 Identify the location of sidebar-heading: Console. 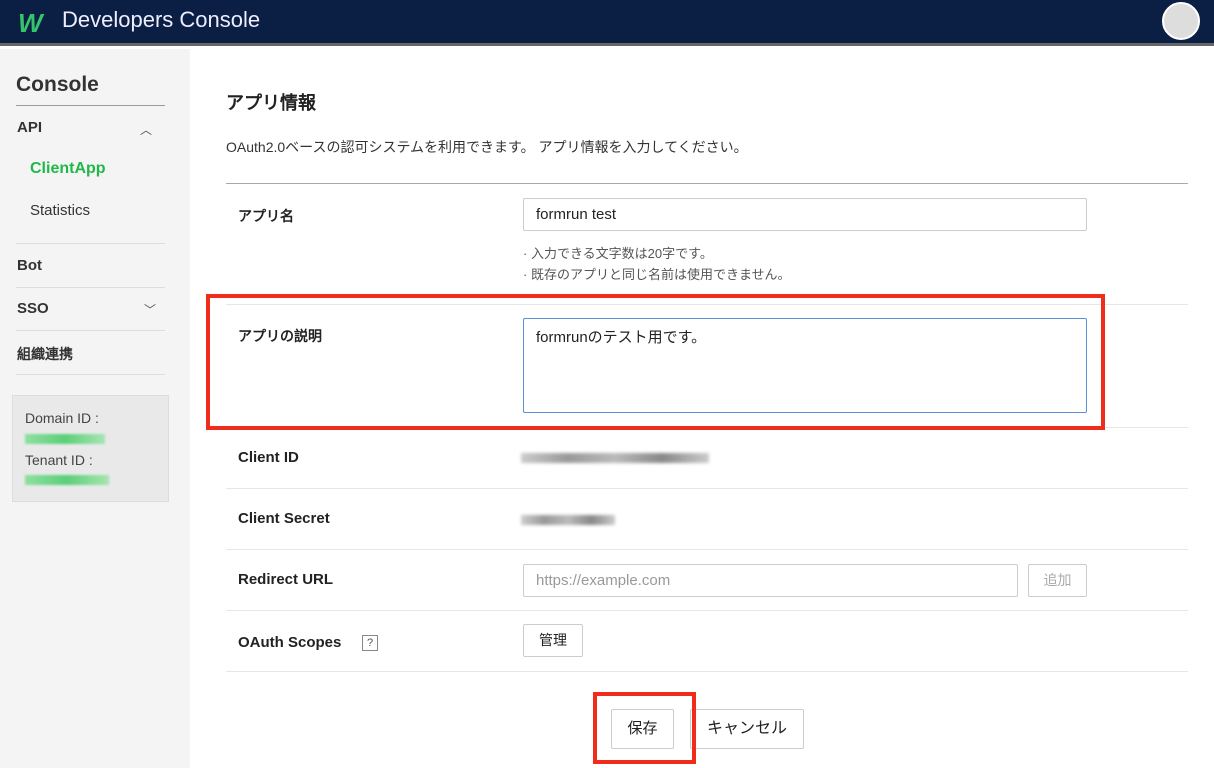
(57, 84).